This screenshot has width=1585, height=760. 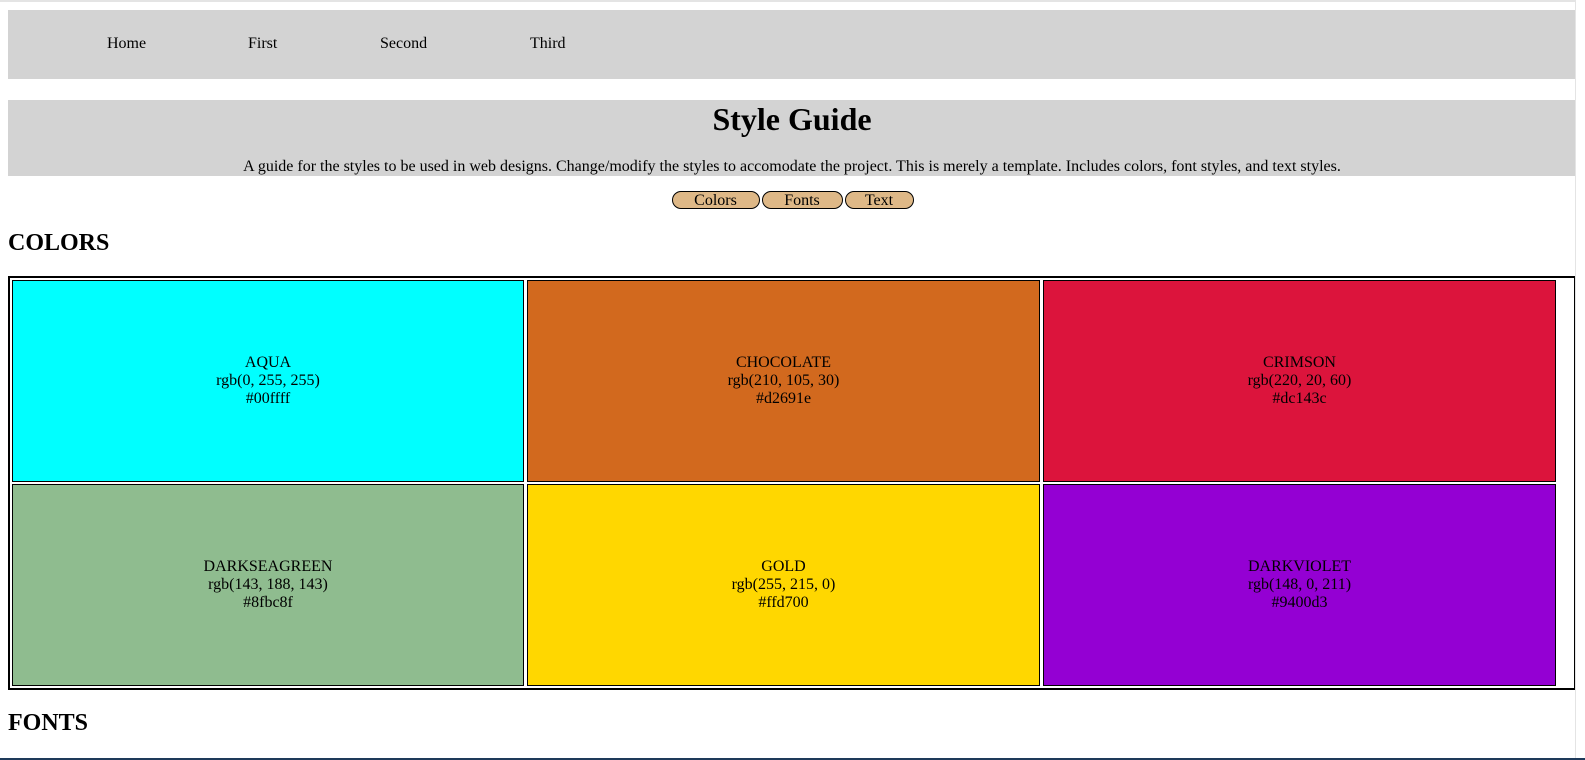 I want to click on color-hex: #ffd700, so click(x=783, y=602).